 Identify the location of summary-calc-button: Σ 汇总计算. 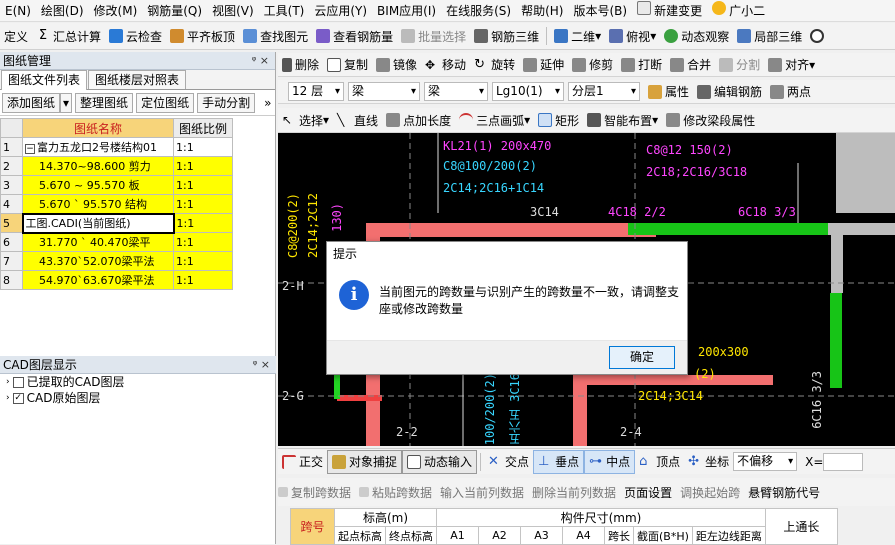
(68, 36).